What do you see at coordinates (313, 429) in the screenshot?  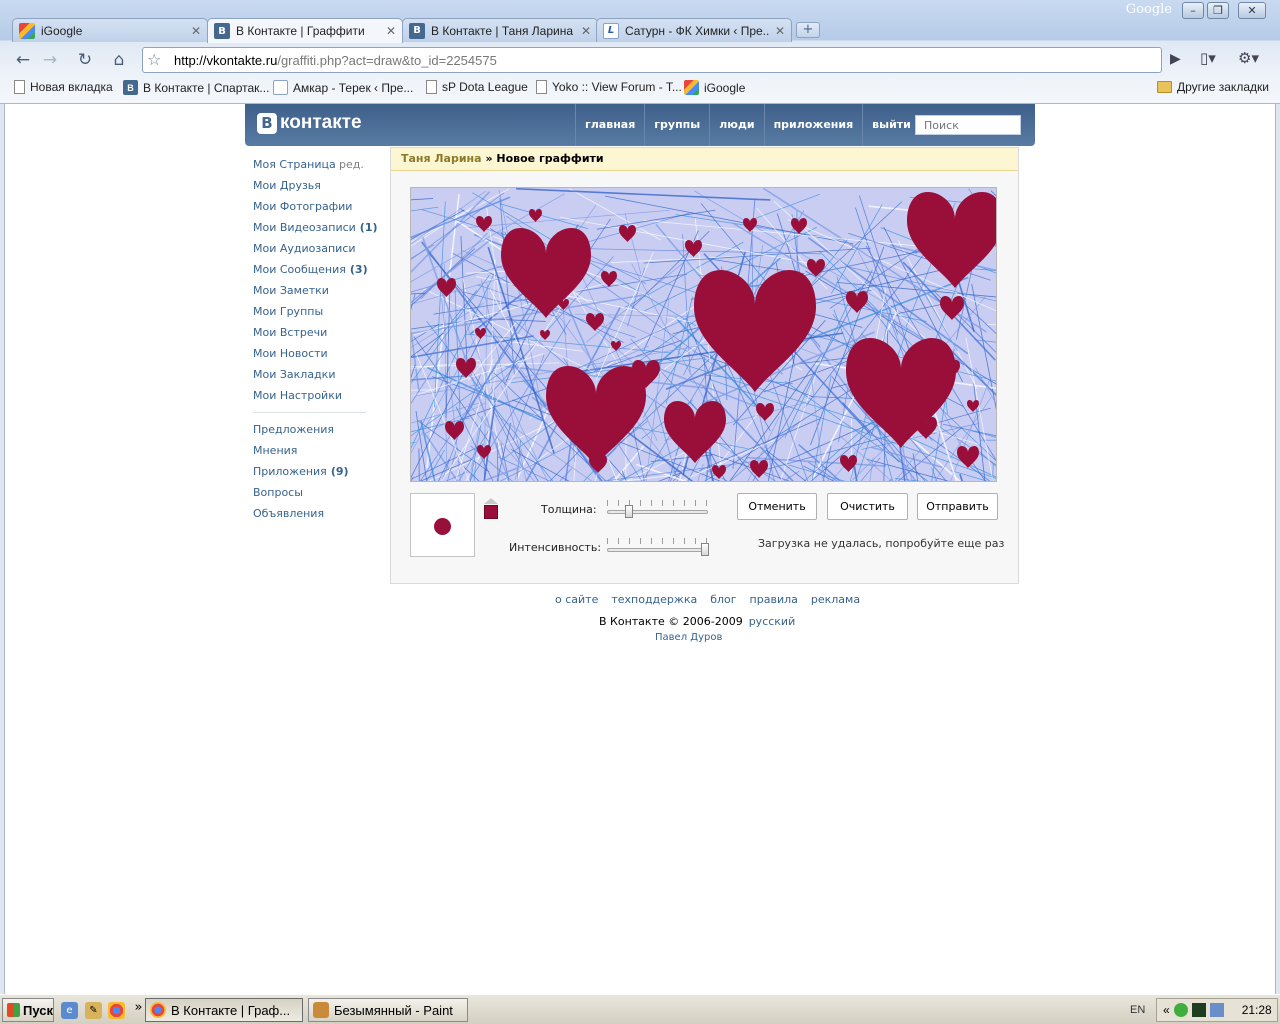 I see `menu-item: Предложения` at bounding box center [313, 429].